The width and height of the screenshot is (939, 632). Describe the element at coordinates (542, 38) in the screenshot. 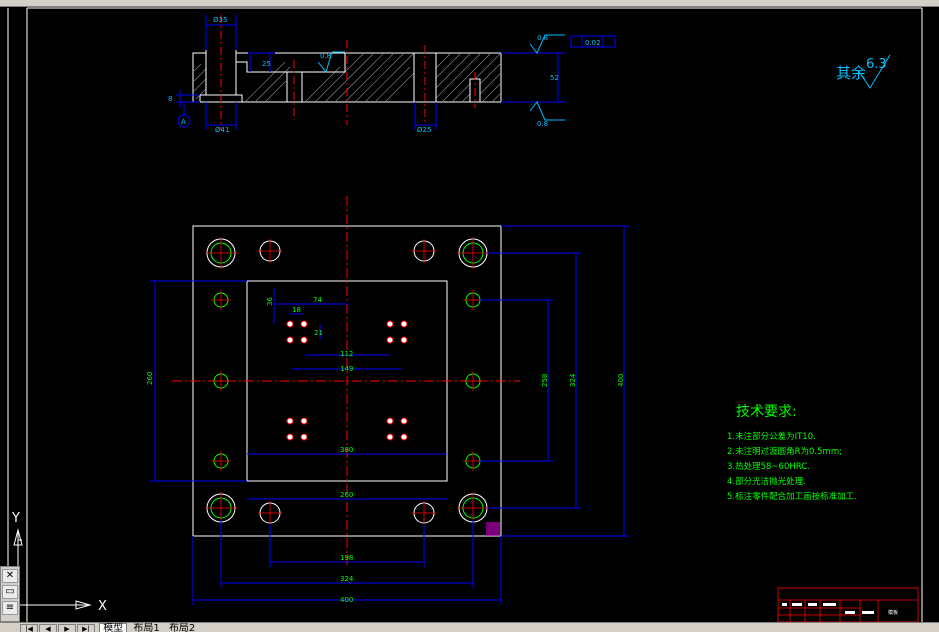

I see `roughness-top: 0.8` at that location.